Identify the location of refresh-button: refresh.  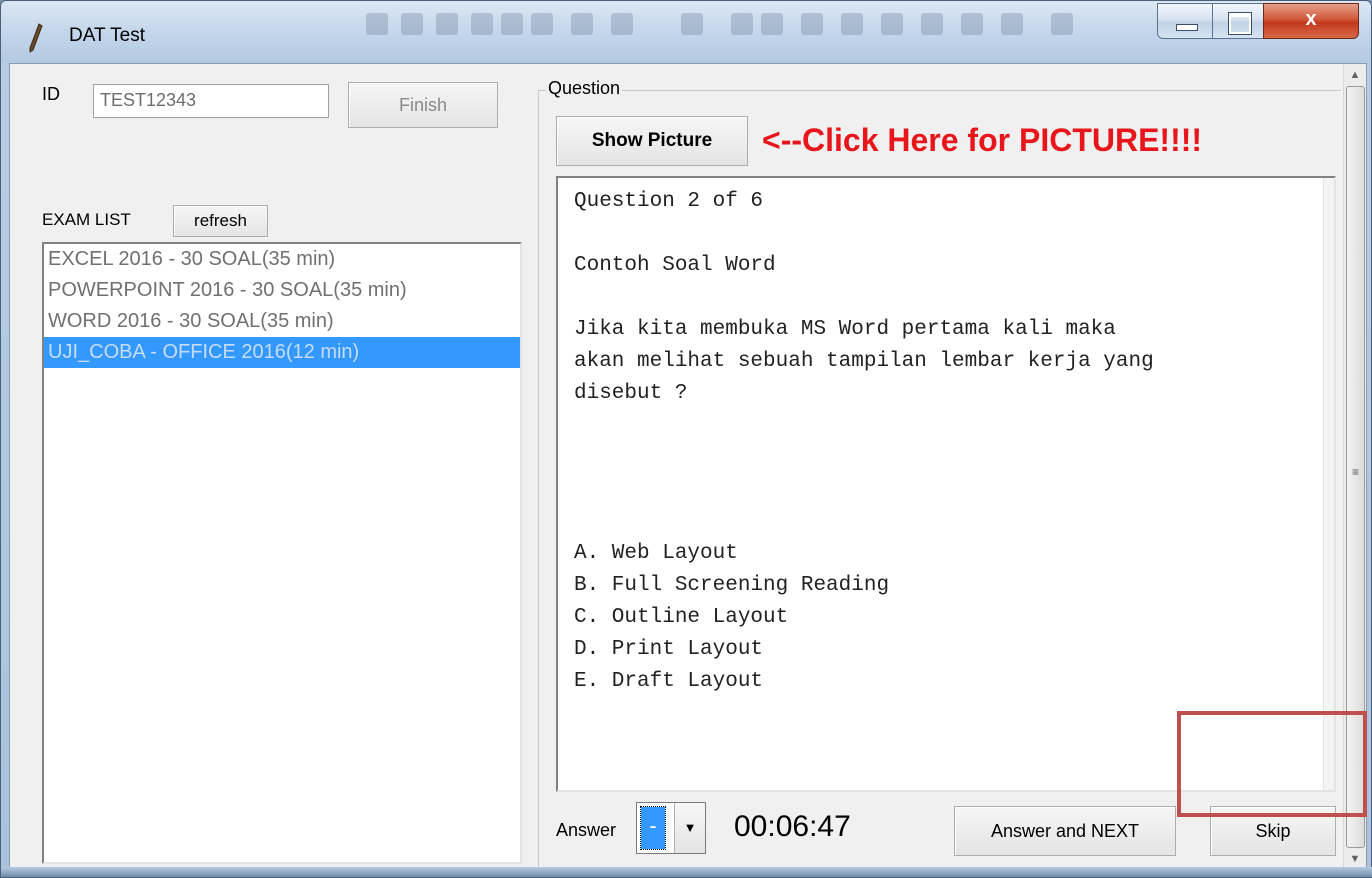
(220, 221).